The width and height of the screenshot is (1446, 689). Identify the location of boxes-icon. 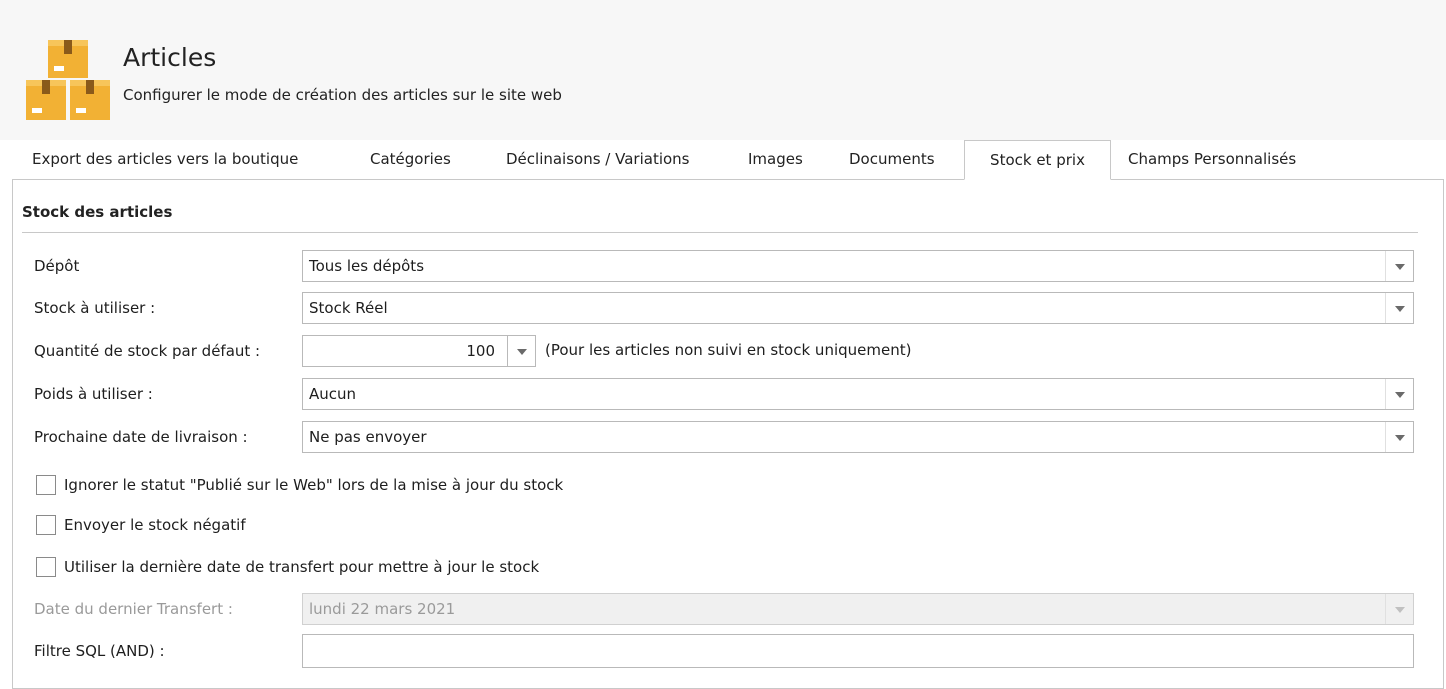
(68, 80).